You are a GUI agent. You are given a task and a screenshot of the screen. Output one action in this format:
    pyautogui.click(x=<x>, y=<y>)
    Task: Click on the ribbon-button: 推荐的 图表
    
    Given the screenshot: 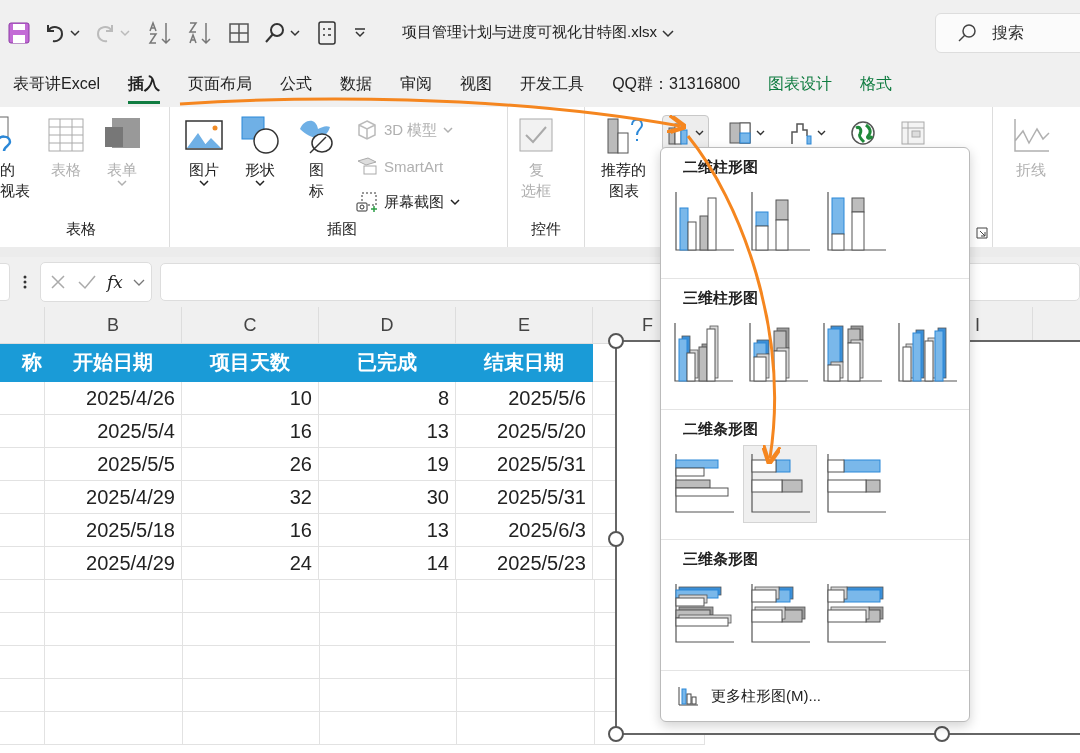 What is the action you would take?
    pyautogui.click(x=623, y=158)
    